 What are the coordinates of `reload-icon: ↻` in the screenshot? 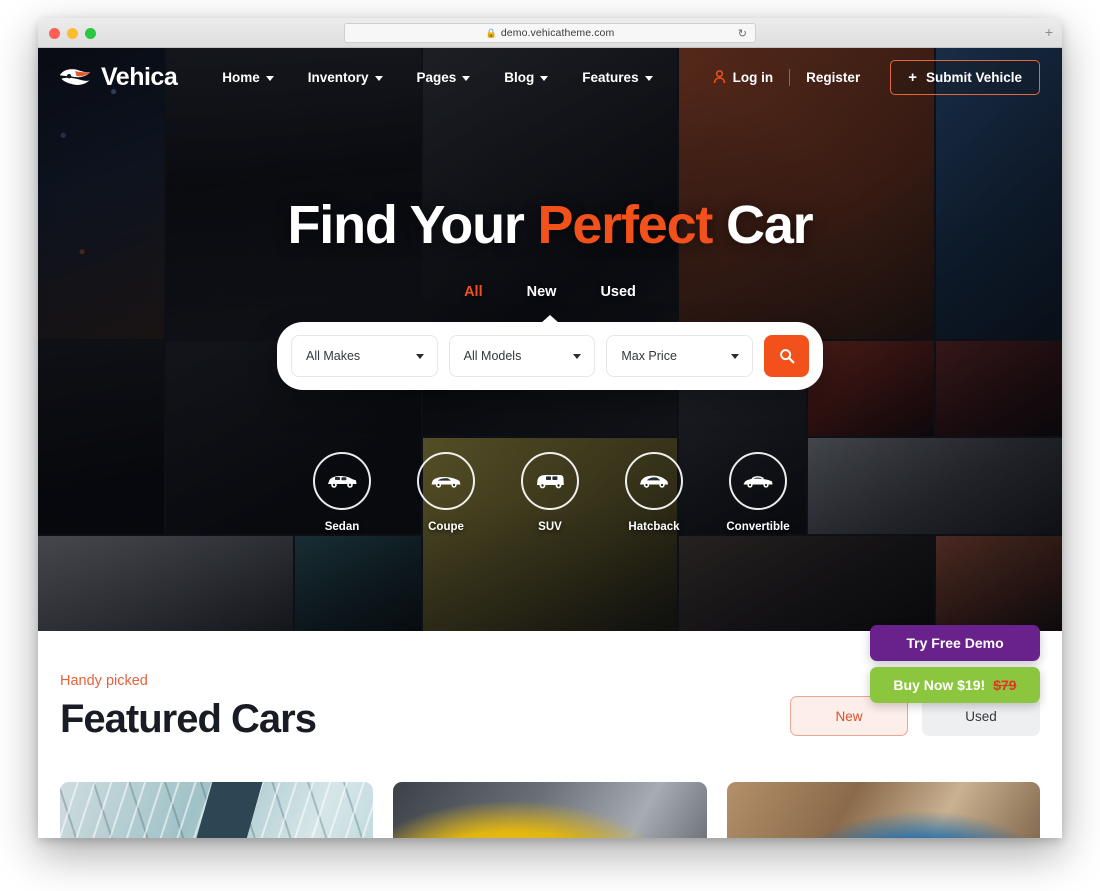 It's located at (742, 33).